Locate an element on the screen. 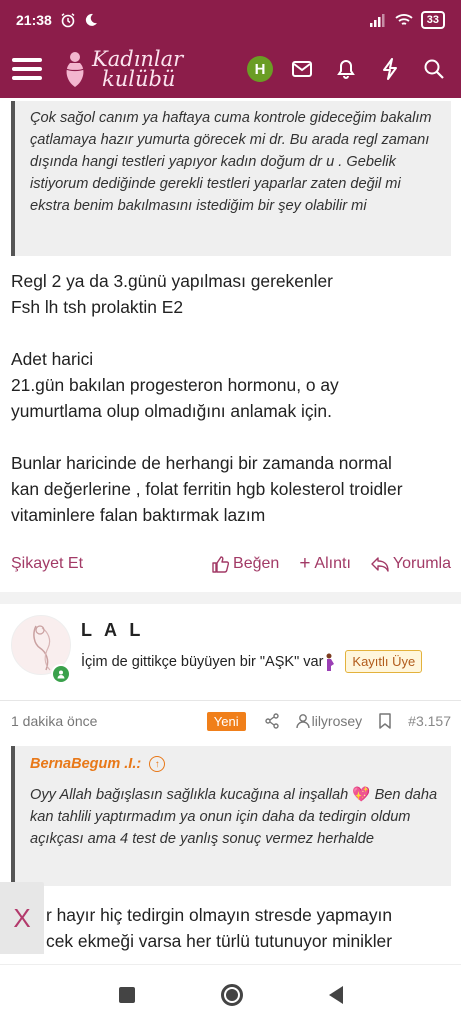 This screenshot has width=461, height=1024. arrow-up-icon: ↑ is located at coordinates (157, 764).